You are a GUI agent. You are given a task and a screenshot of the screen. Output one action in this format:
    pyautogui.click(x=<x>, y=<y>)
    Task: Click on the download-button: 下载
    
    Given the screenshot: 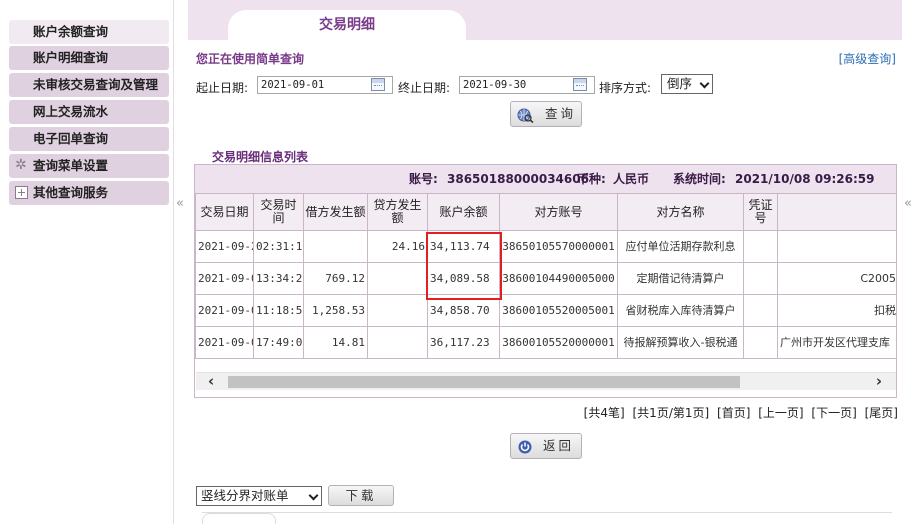 What is the action you would take?
    pyautogui.click(x=361, y=495)
    